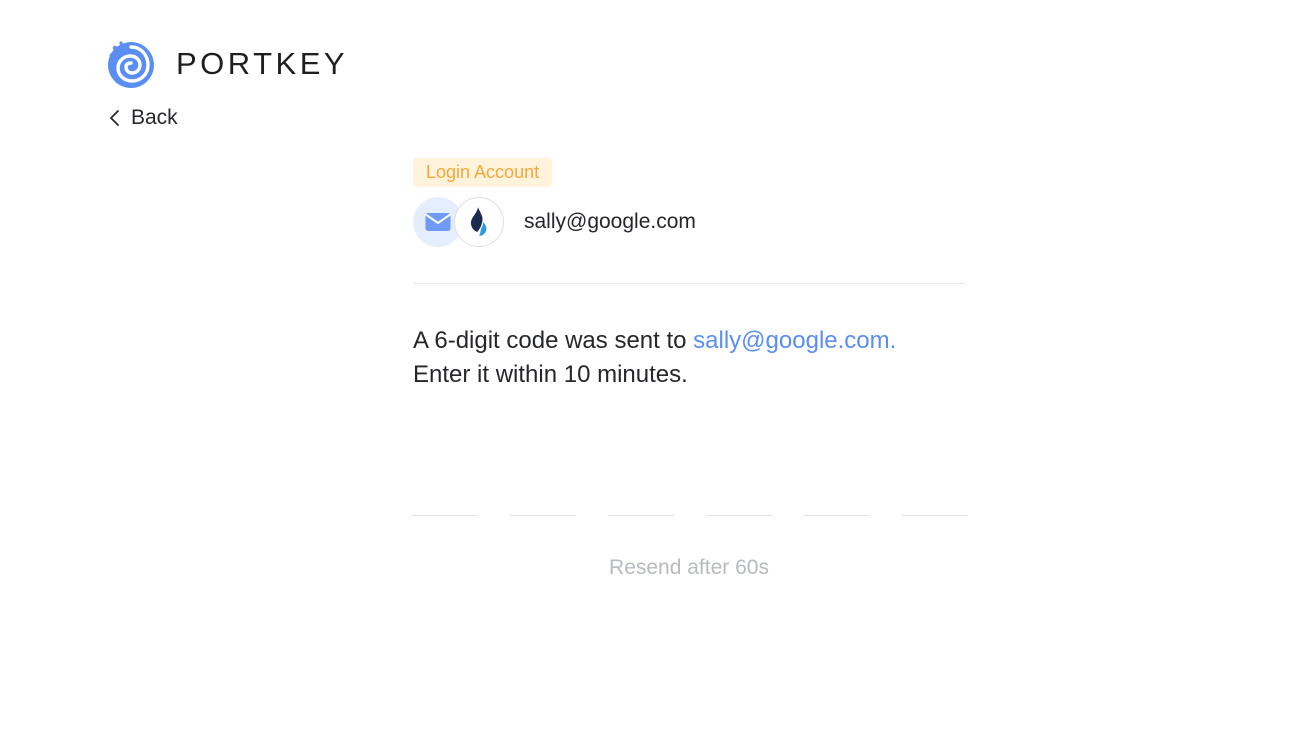 Image resolution: width=1296 pixels, height=734 pixels. I want to click on back-button: Back, so click(142, 118).